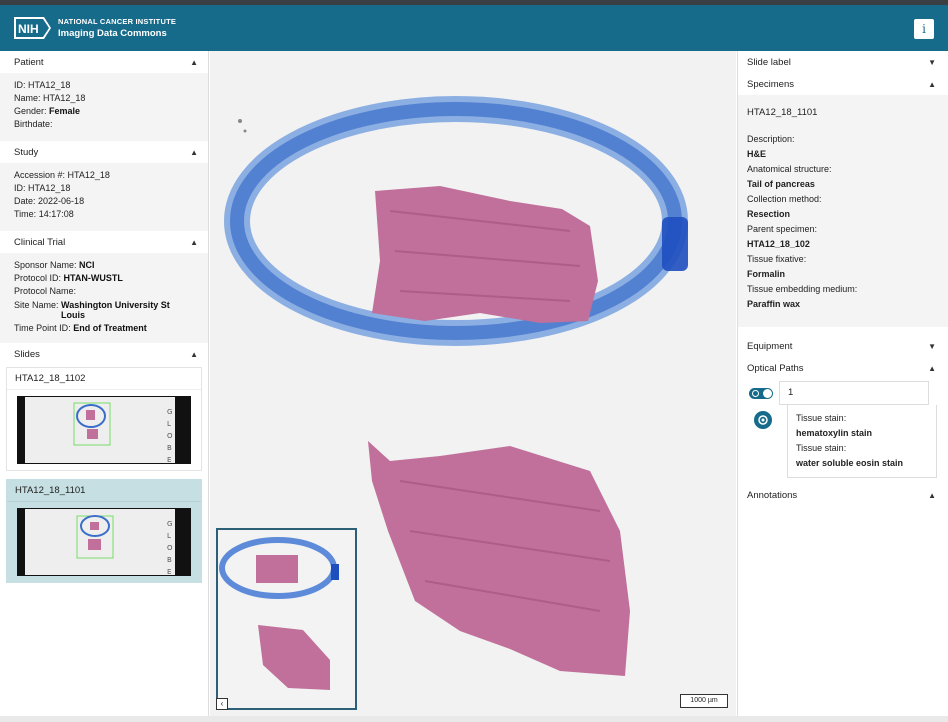  Describe the element at coordinates (104, 354) in the screenshot. I see `slides-section-header: Slides ▲` at that location.